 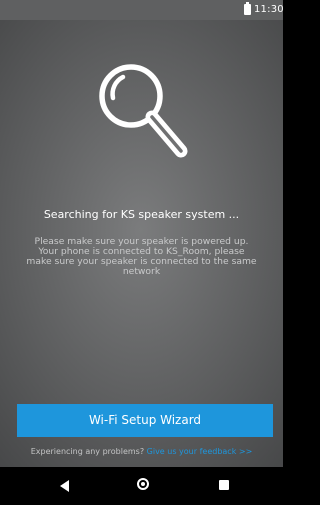 I want to click on magnifier-icon, so click(x=143, y=111).